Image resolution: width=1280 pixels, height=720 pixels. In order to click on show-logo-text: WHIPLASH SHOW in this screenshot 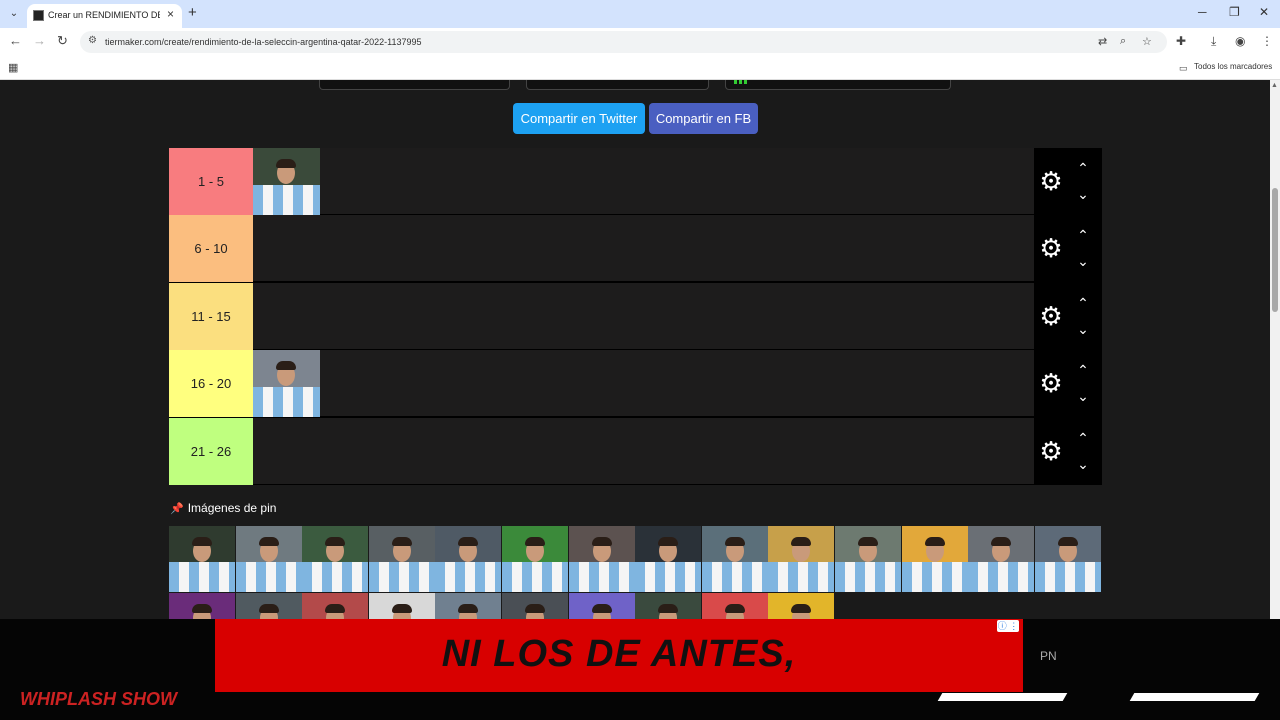, I will do `click(98, 697)`.